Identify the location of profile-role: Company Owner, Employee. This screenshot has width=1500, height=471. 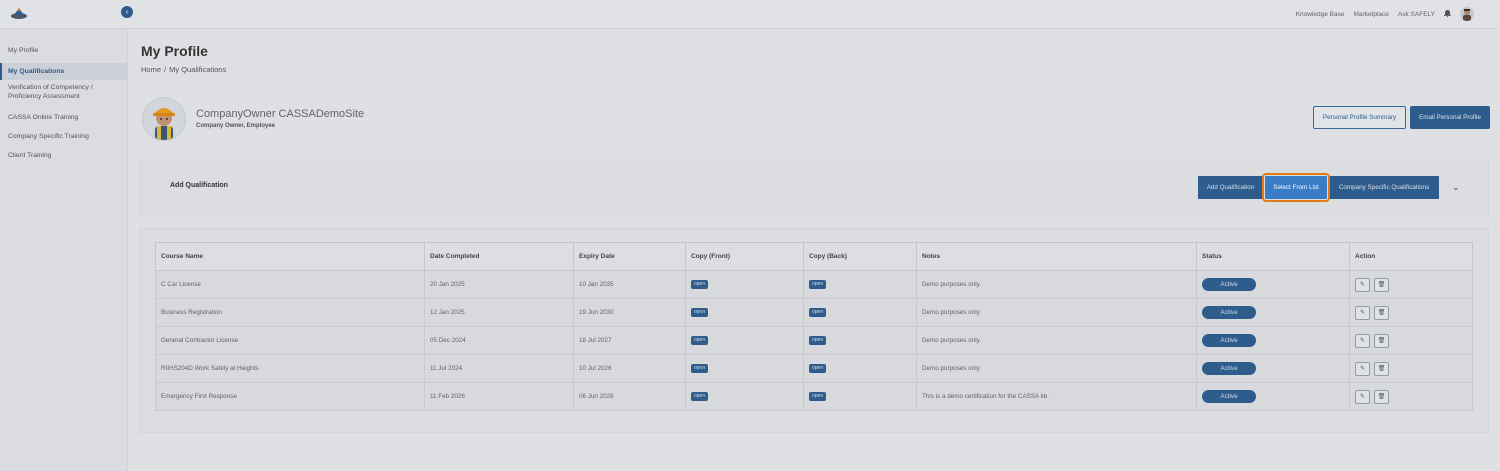
(236, 126).